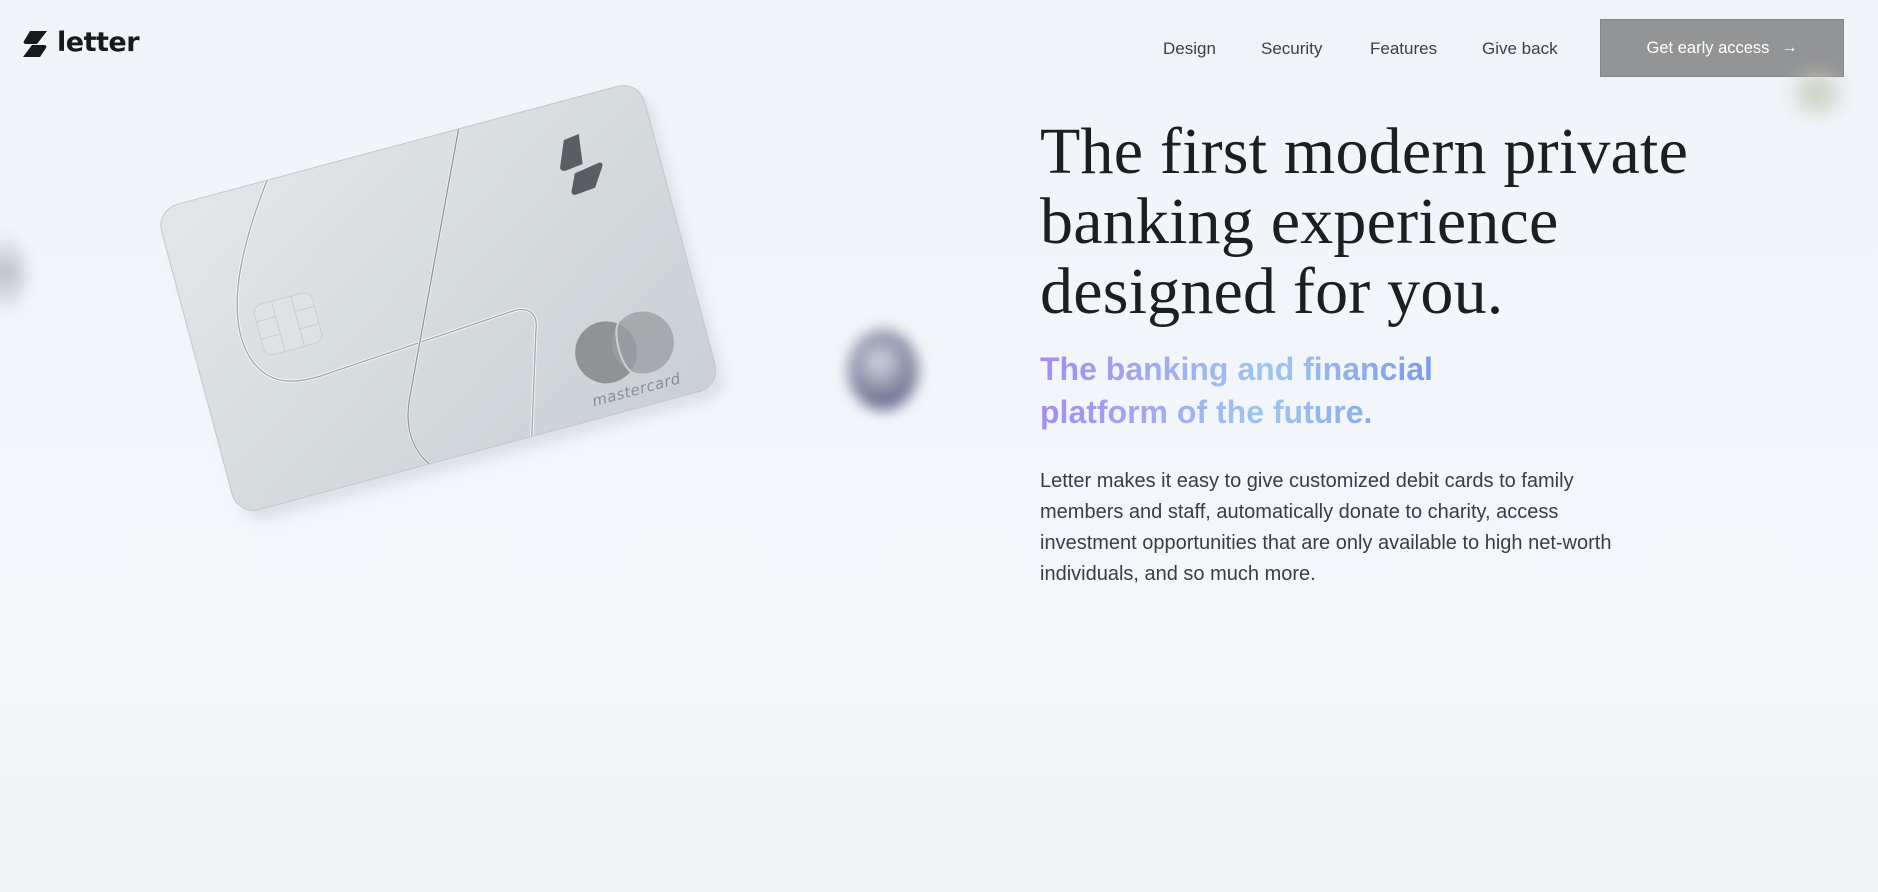 This screenshot has width=1878, height=892. I want to click on letter-logo-icon, so click(35, 44).